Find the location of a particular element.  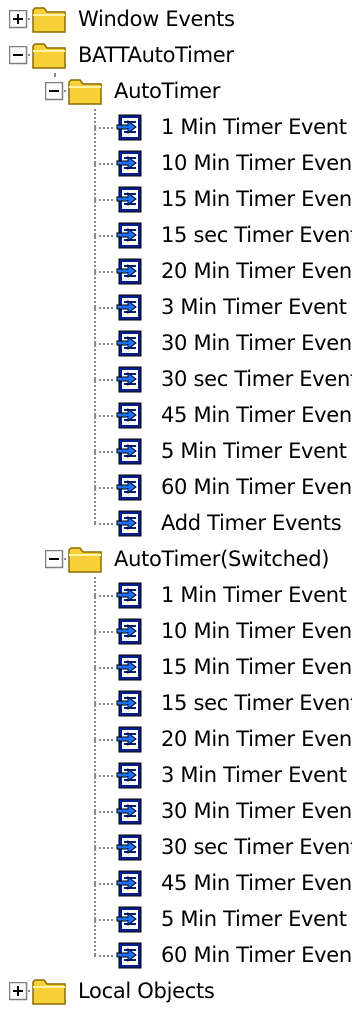

tree-item-add-timer-events: Add Timer Events is located at coordinates (228, 523).